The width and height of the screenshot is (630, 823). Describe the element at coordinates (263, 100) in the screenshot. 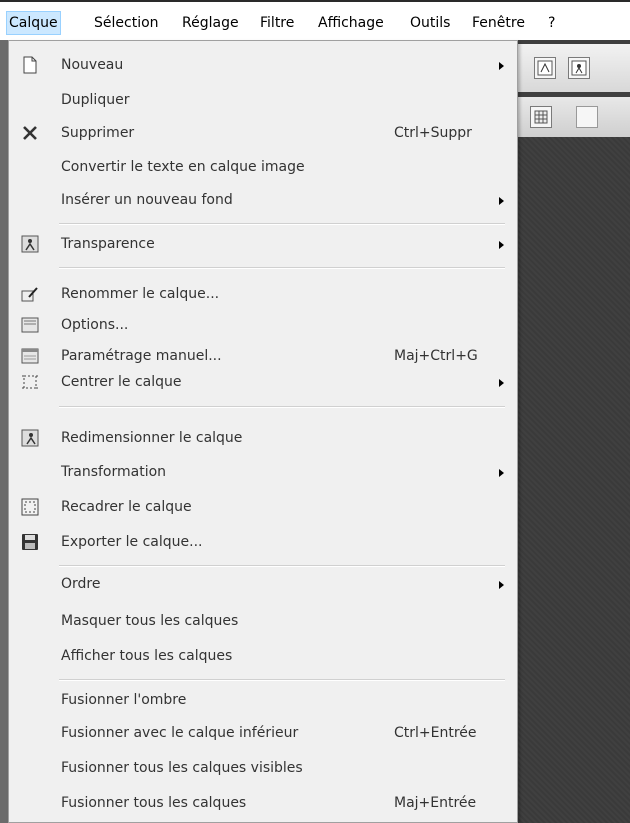

I see `menu-item-dupliquer: Dupliquer` at that location.